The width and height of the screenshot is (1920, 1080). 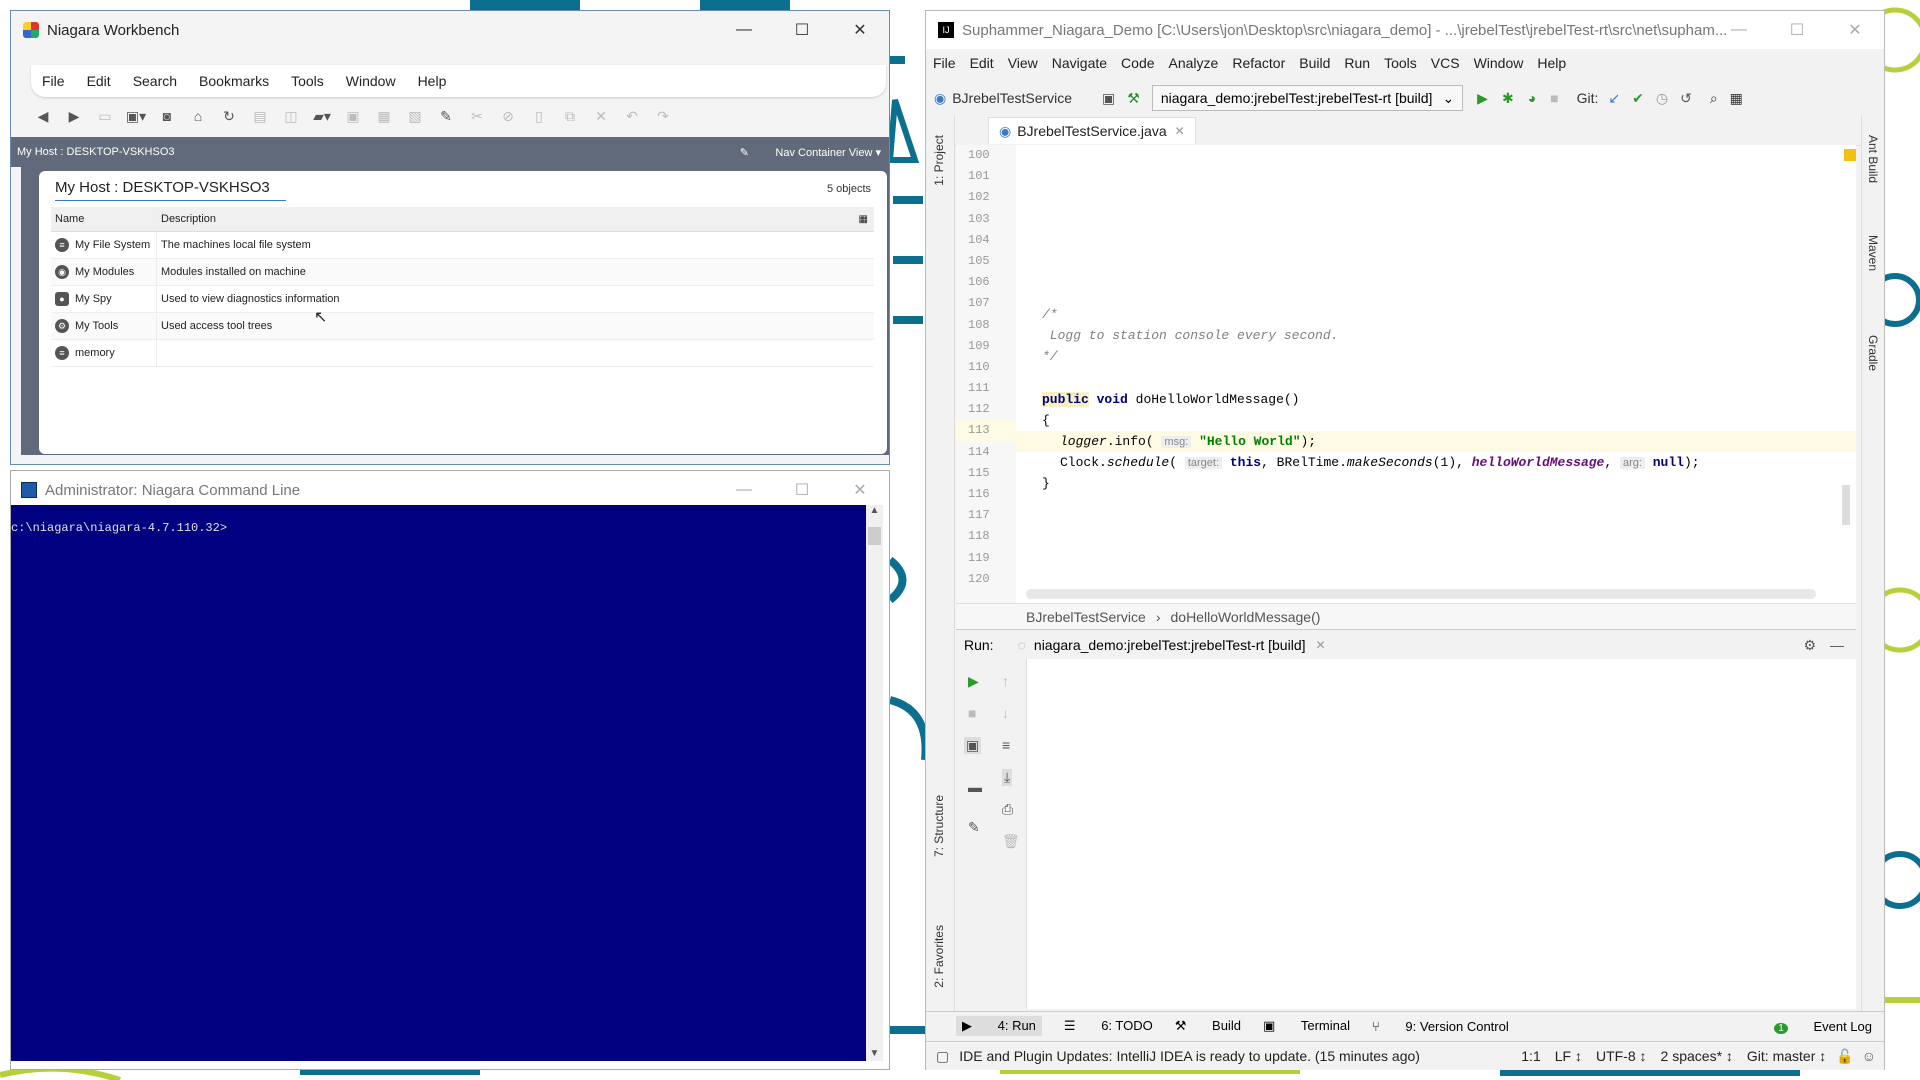 What do you see at coordinates (863, 219) in the screenshot?
I see `column-chooser-icon: ▦` at bounding box center [863, 219].